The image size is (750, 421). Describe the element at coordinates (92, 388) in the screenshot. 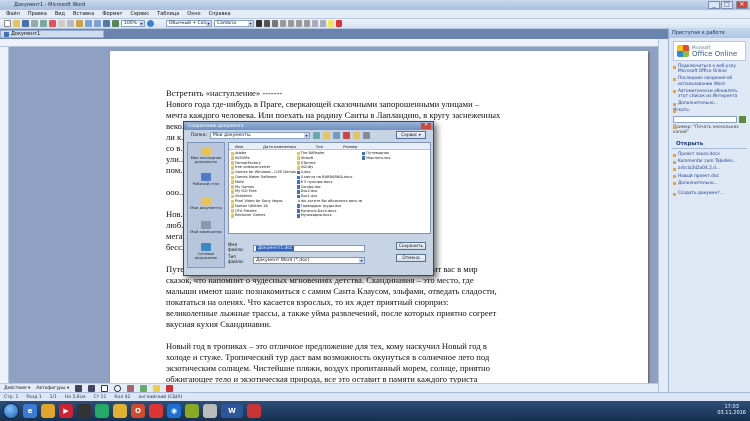

I see `arrow-icon` at that location.